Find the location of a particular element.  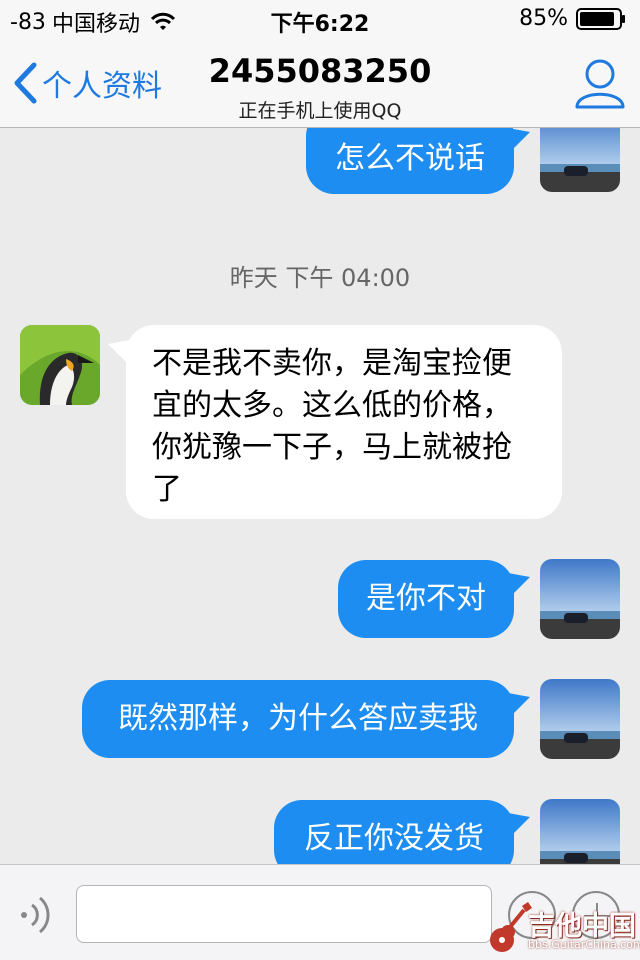

message-bubble-outgoing: 反正你没发货 is located at coordinates (394, 832).